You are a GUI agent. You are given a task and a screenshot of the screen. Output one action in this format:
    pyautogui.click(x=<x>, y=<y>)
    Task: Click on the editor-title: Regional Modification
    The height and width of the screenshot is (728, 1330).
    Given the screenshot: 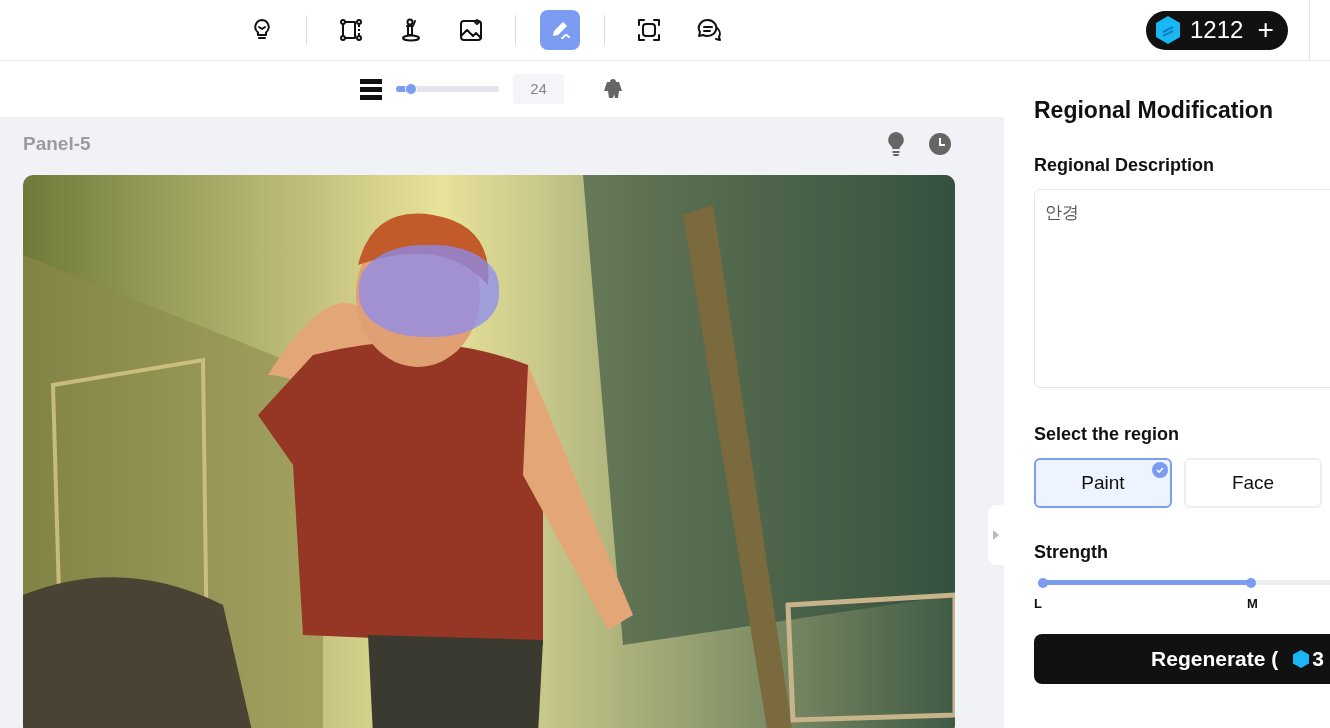 What is the action you would take?
    pyautogui.click(x=1154, y=110)
    